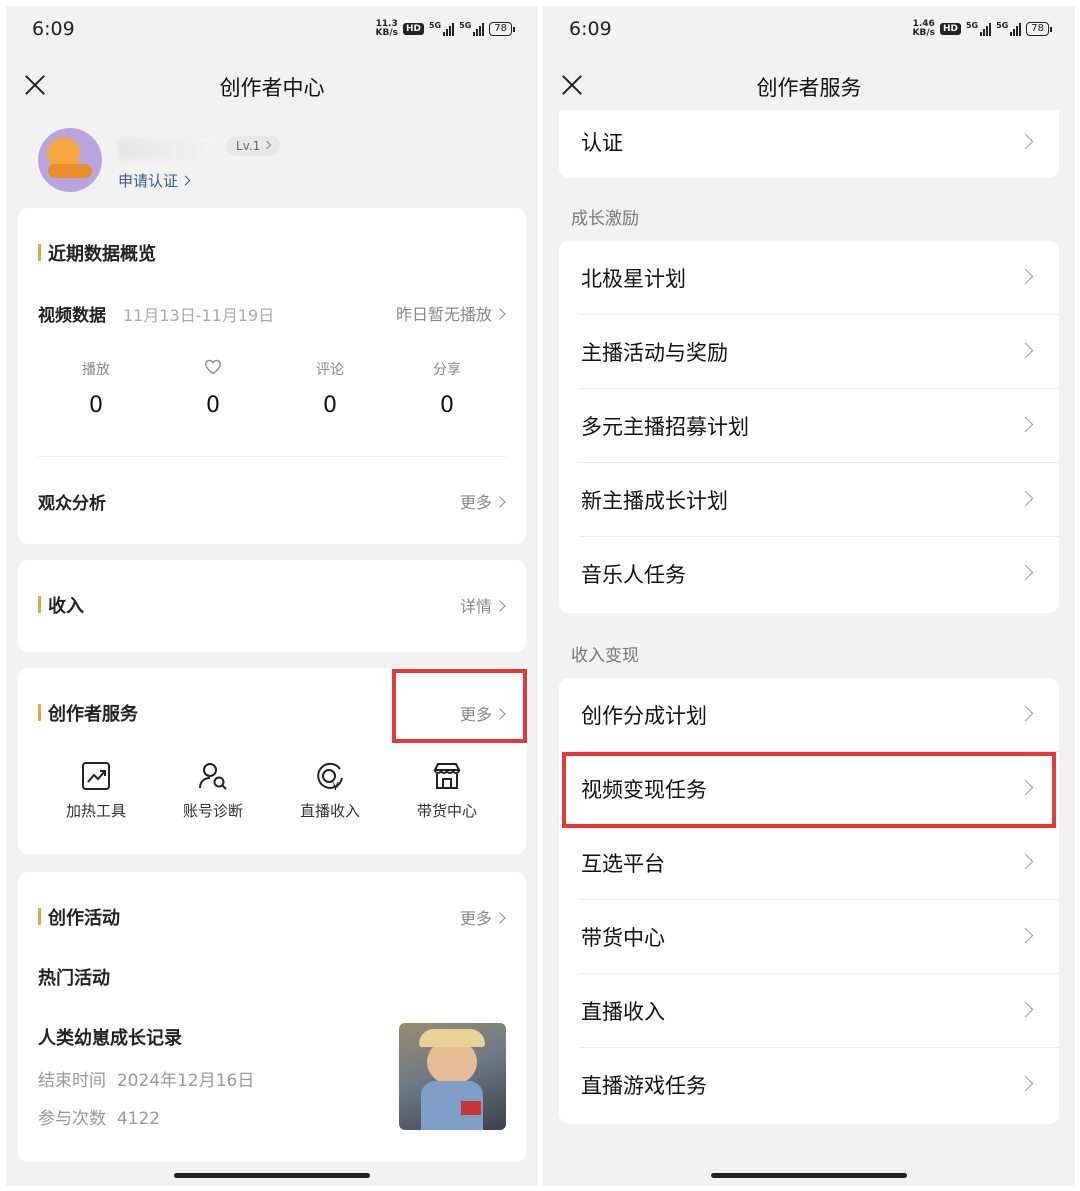 The width and height of the screenshot is (1080, 1191). What do you see at coordinates (272, 606) in the screenshot?
I see `income-card: 收入 详情` at bounding box center [272, 606].